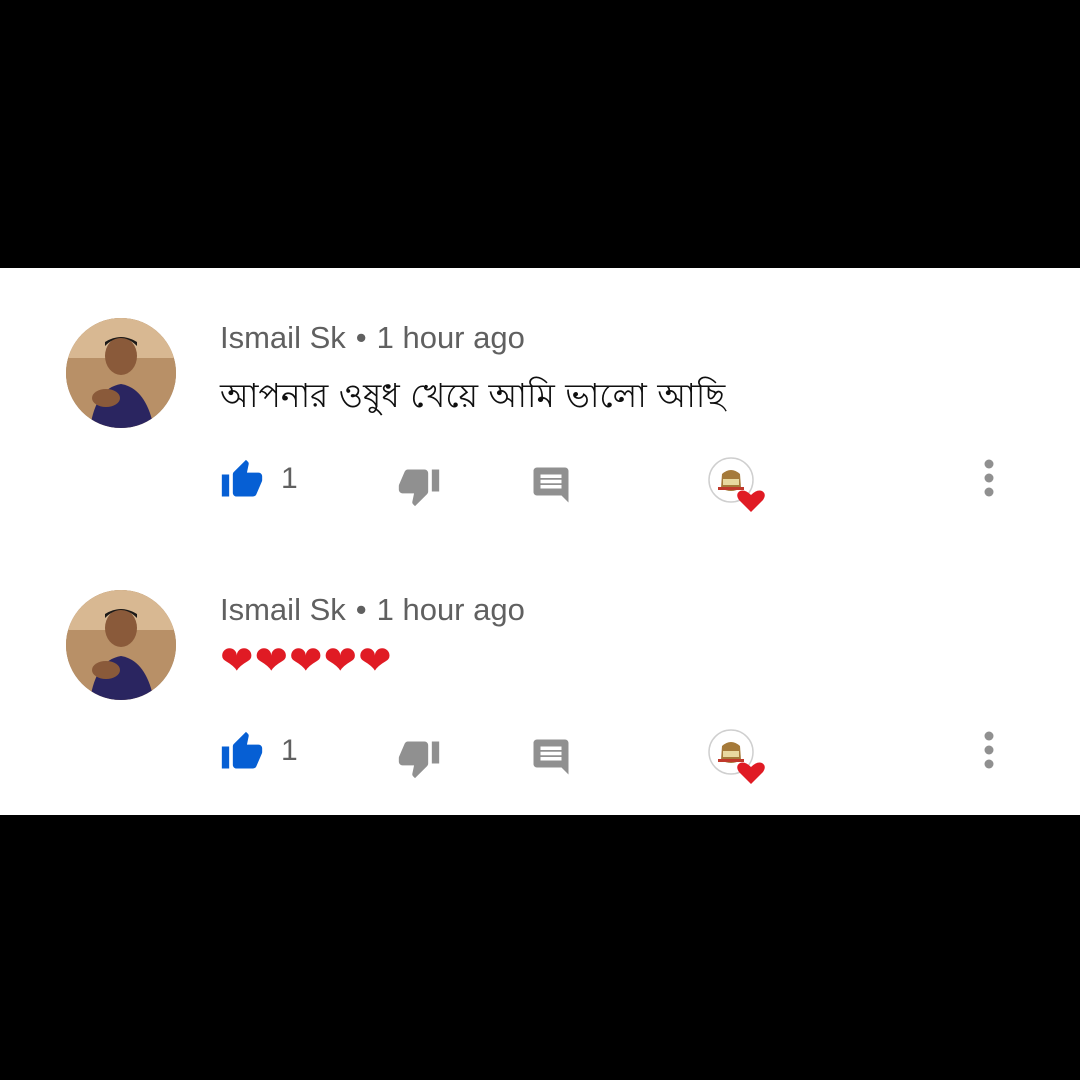  Describe the element at coordinates (306, 661) in the screenshot. I see `comment-text: ❤❤❤❤❤` at that location.